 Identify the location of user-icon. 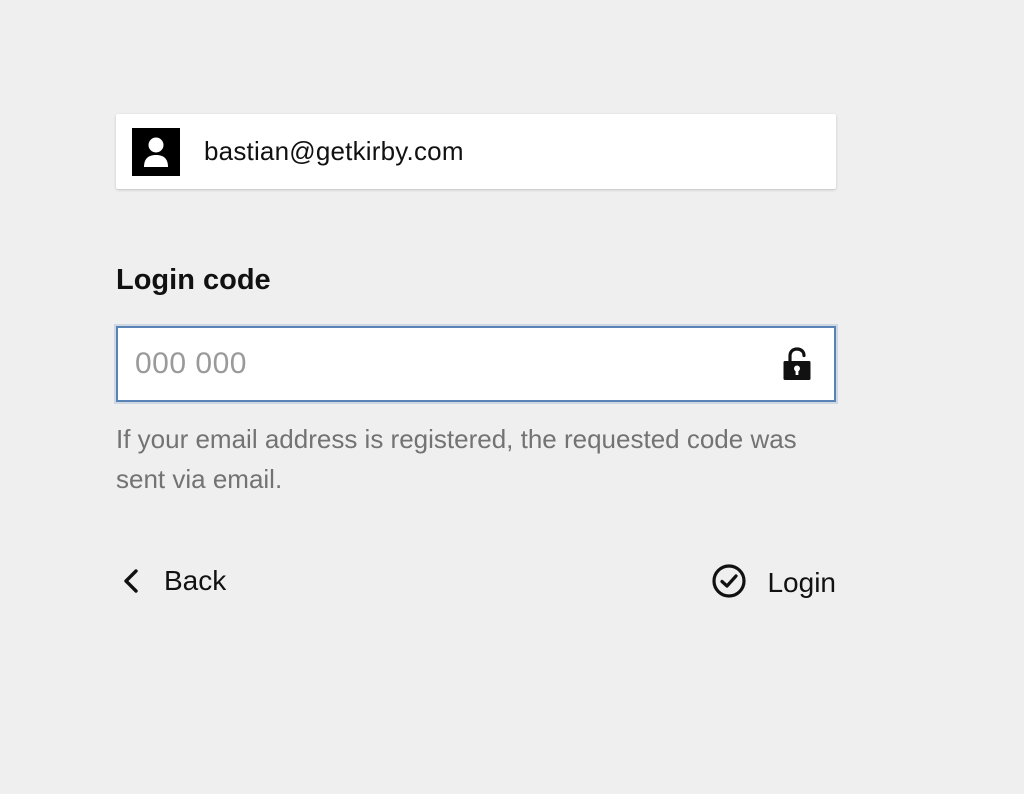
(156, 151).